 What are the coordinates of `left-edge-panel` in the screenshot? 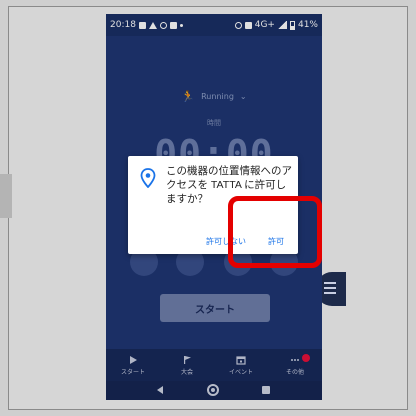 It's located at (6, 196).